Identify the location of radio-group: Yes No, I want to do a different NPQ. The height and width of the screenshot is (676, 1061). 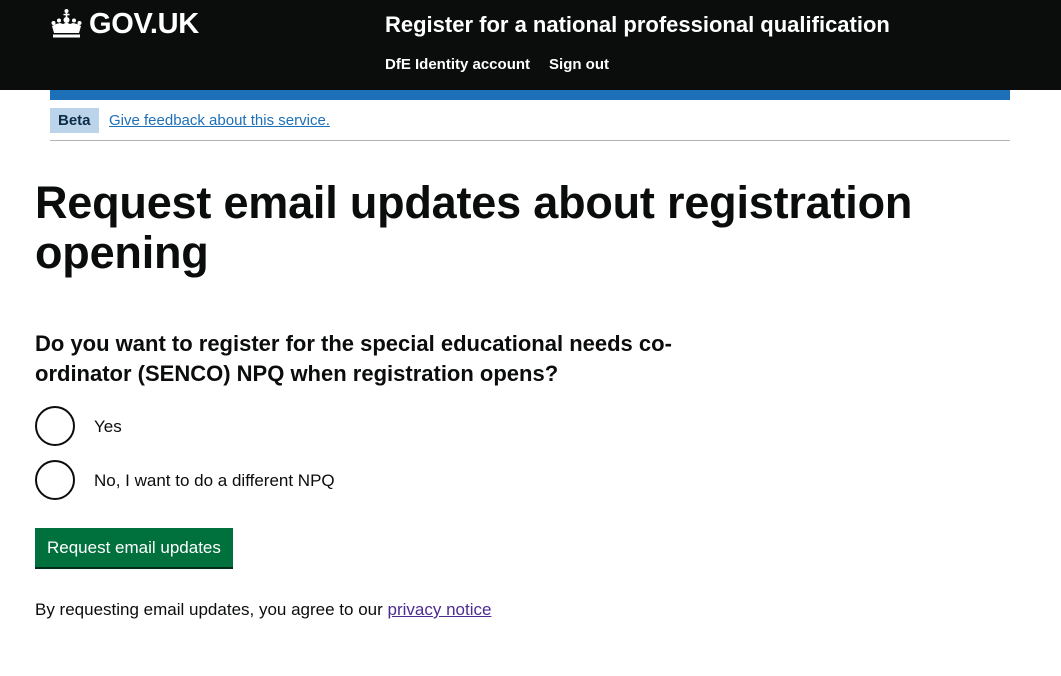
(515, 453).